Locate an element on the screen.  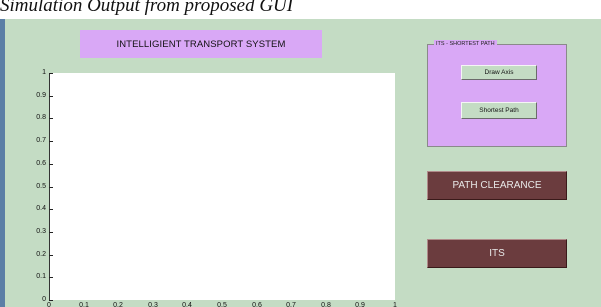
draw-axis-button: Draw Axis is located at coordinates (499, 72).